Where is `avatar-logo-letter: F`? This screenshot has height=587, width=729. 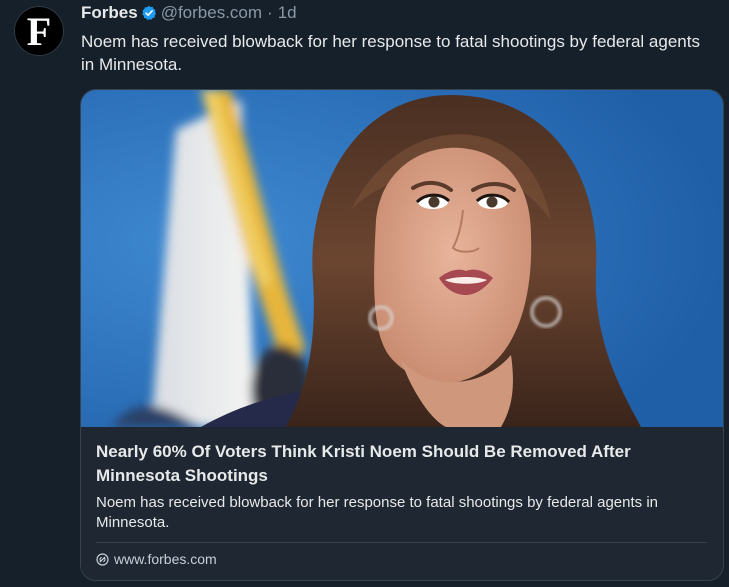 avatar-logo-letter: F is located at coordinates (39, 31).